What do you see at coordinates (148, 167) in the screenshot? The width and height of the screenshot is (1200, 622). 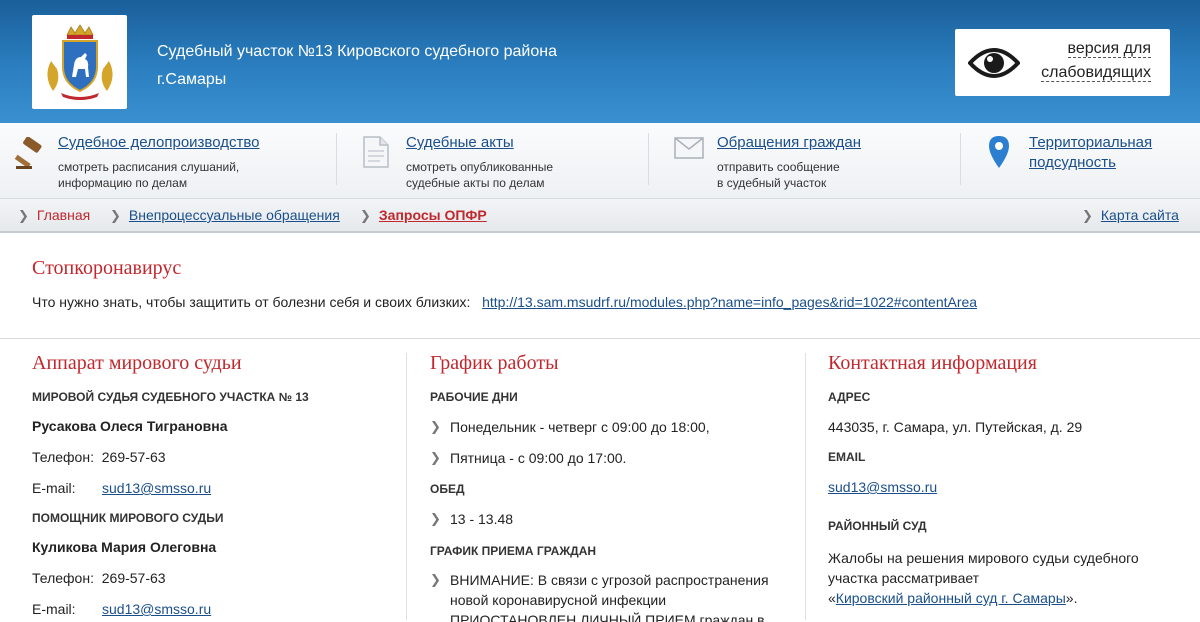 I see `nav-desc-line: смотреть расписания слушаний,` at bounding box center [148, 167].